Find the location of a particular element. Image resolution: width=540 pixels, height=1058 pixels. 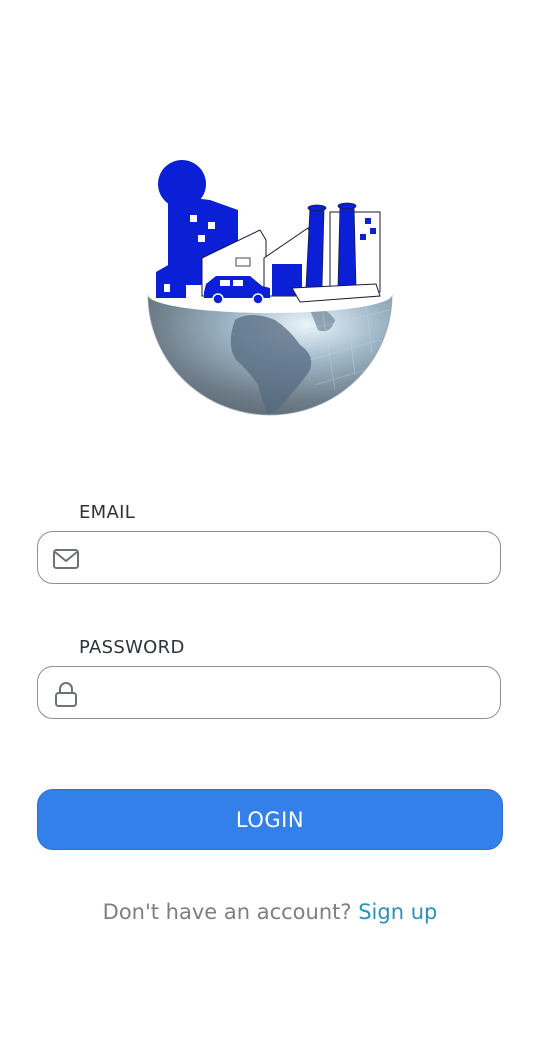

email-field is located at coordinates (269, 557).